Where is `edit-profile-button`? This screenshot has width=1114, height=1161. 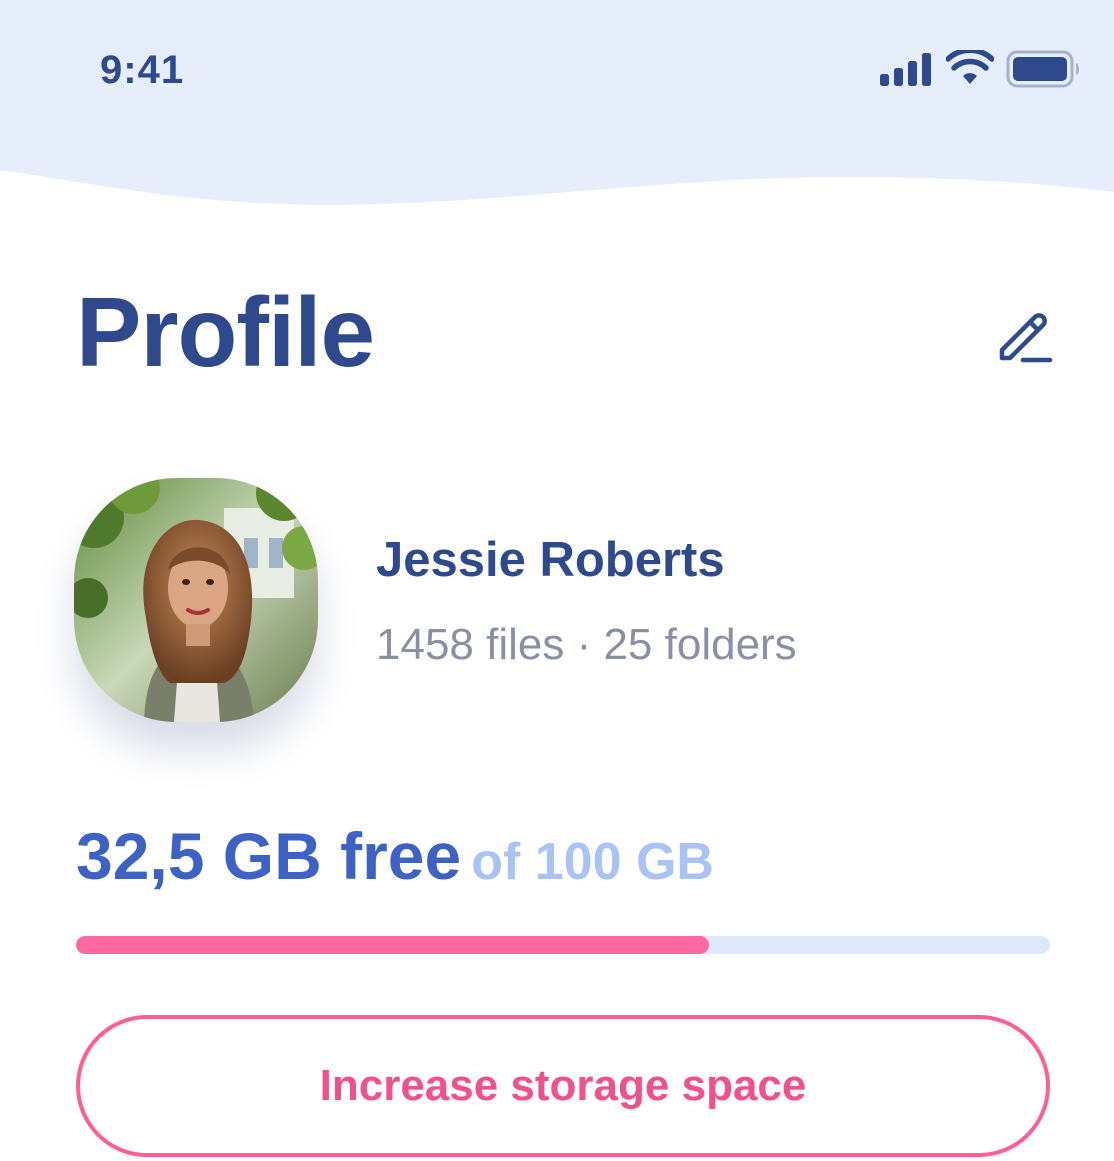
edit-profile-button is located at coordinates (1024, 336).